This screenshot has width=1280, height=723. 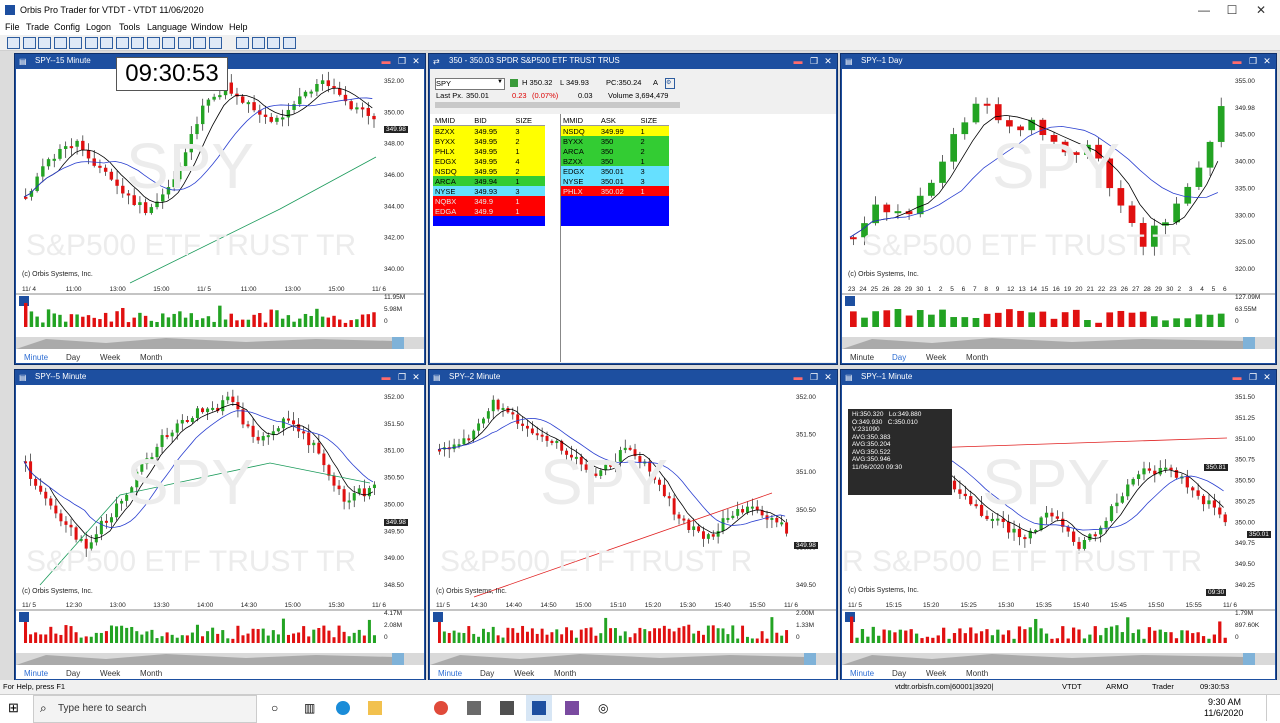 What do you see at coordinates (1273, 708) in the screenshot?
I see `notification-icon` at bounding box center [1273, 708].